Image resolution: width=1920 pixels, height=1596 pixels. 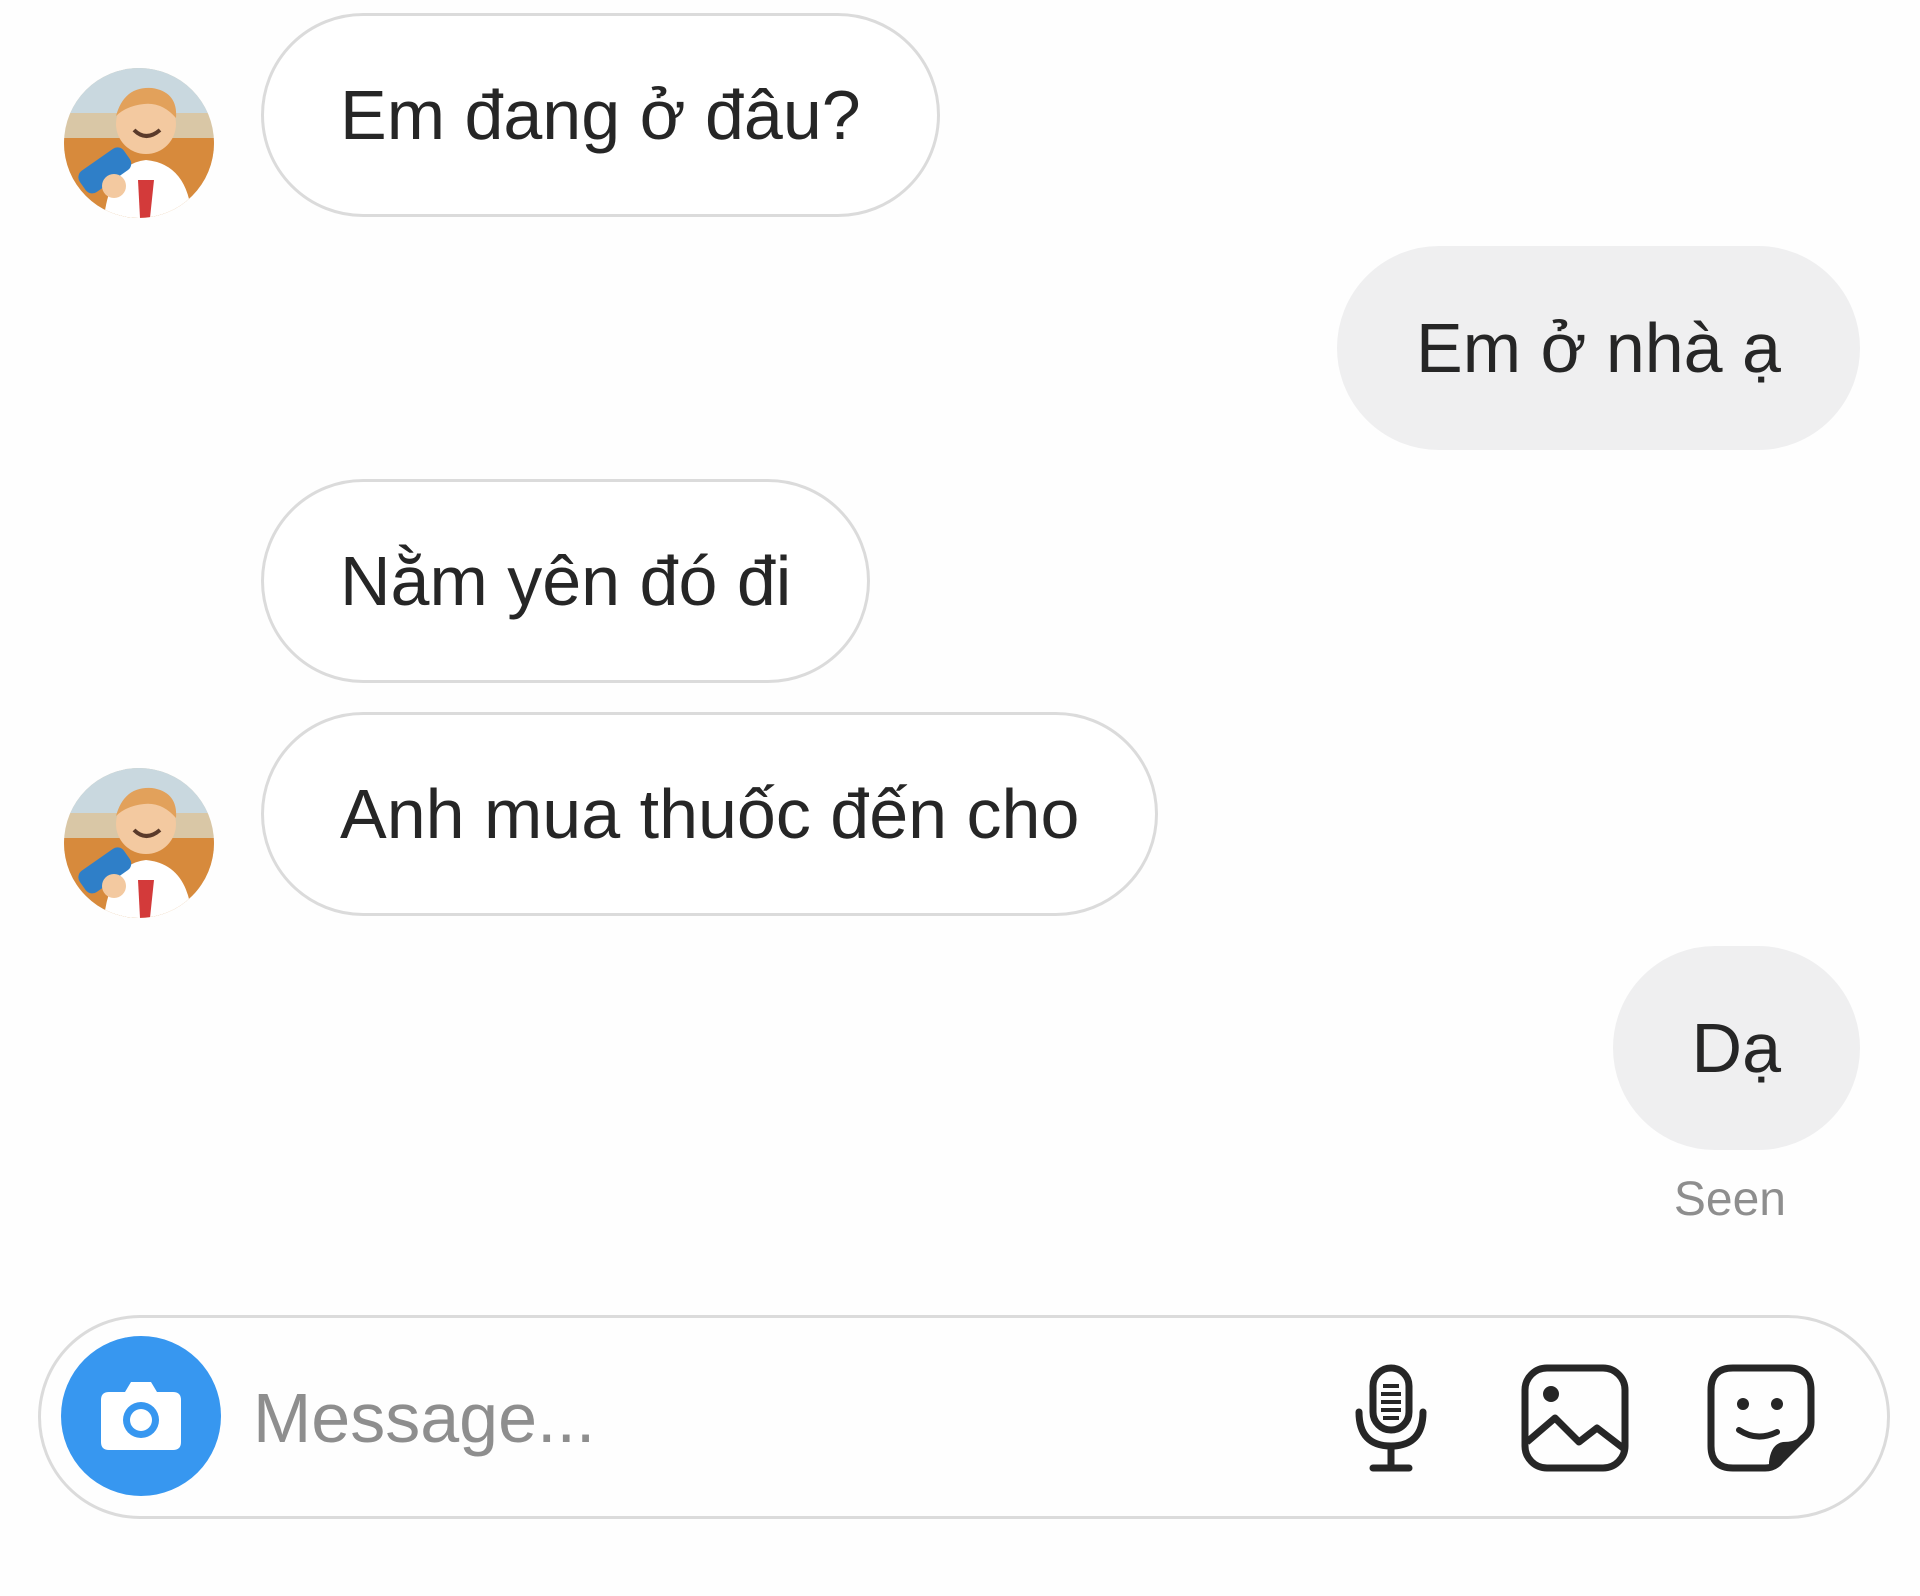 I want to click on gallery-button, so click(x=1575, y=1418).